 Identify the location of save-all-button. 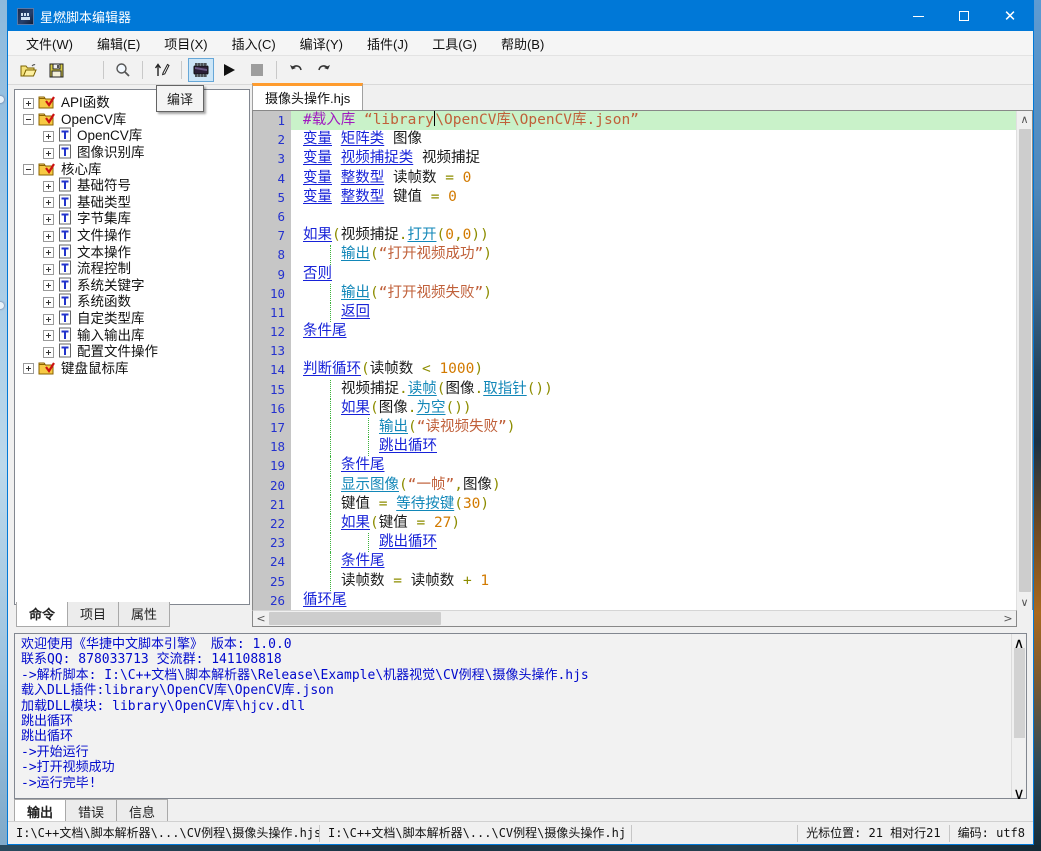
(84, 70).